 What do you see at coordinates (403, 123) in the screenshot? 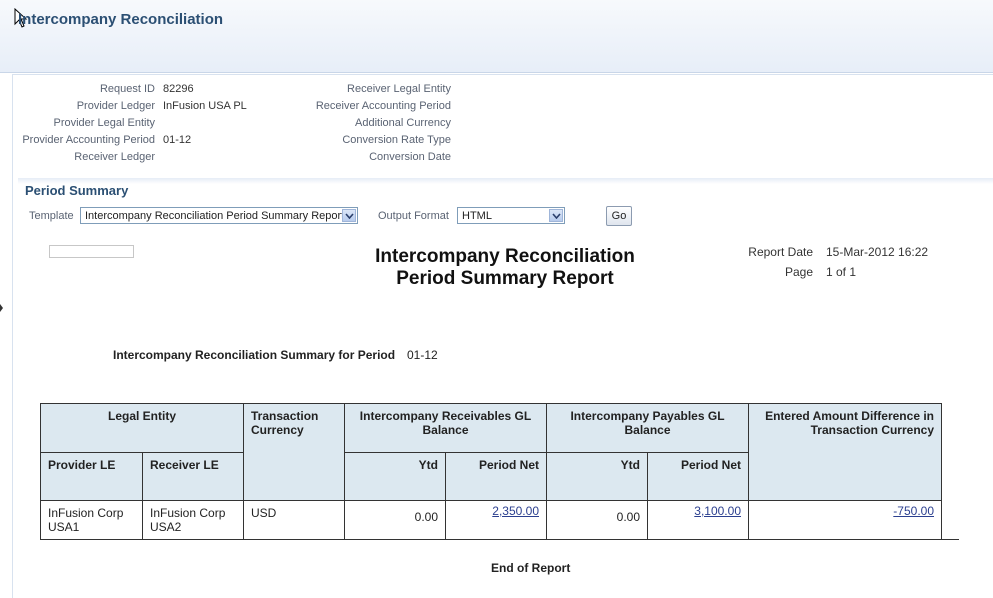
I see `additional-currency-label: Additional Currency` at bounding box center [403, 123].